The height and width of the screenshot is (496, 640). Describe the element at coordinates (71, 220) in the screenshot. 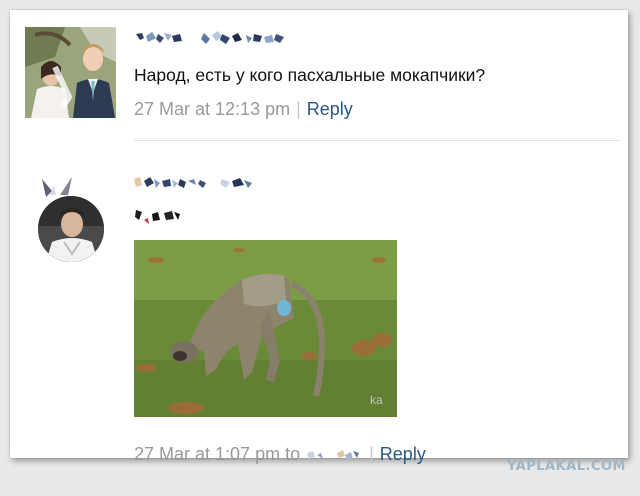

I see `avatar-round` at that location.